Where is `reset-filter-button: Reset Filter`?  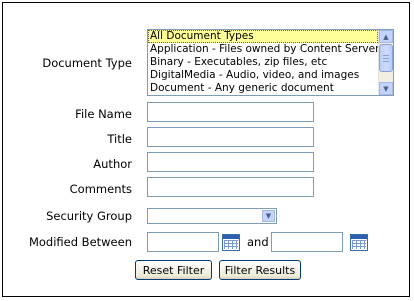
reset-filter-button: Reset Filter is located at coordinates (173, 270).